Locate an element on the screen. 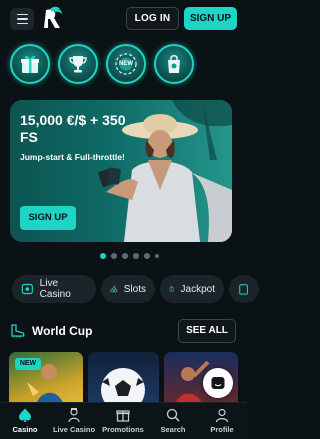 Image resolution: width=320 pixels, height=439 pixels. search-icon is located at coordinates (173, 415).